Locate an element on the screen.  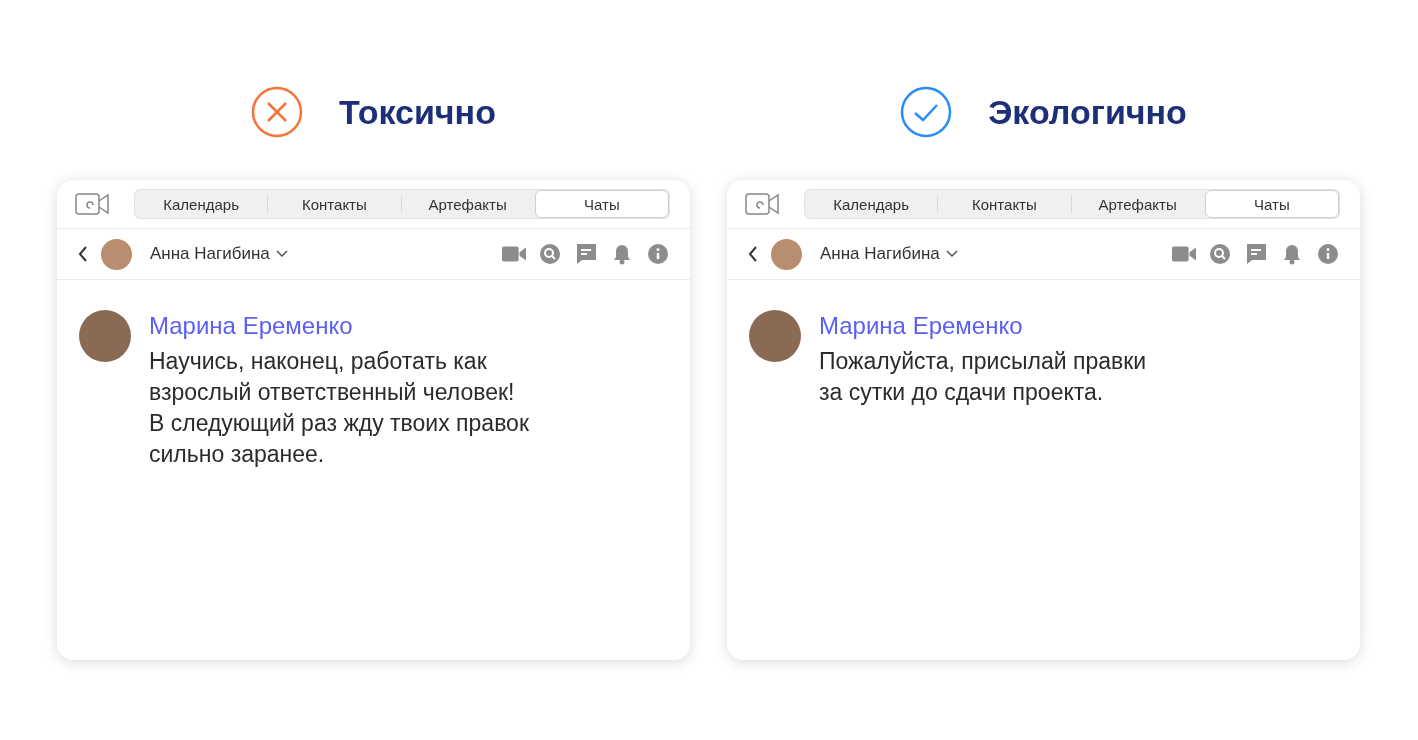
cross-circle-icon is located at coordinates (277, 112).